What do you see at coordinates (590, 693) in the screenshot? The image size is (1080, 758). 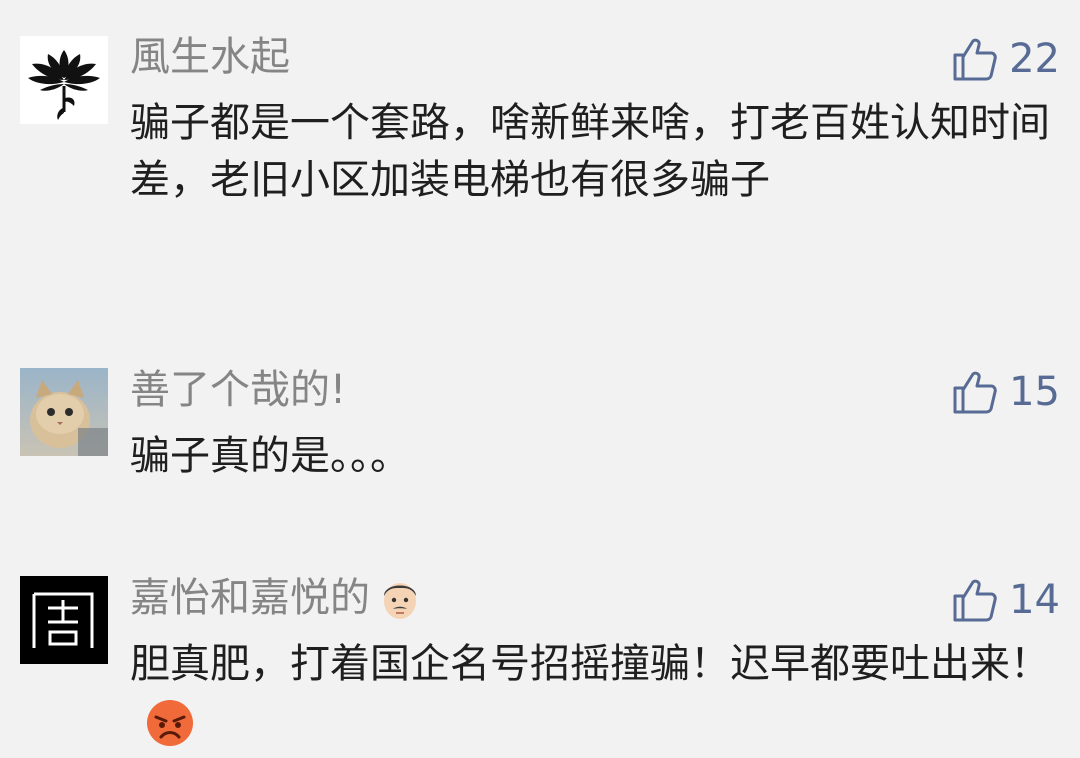 I see `comment-text: 胆真肥，打着国企名号招摇撞骗！迟早都要吐出来！` at bounding box center [590, 693].